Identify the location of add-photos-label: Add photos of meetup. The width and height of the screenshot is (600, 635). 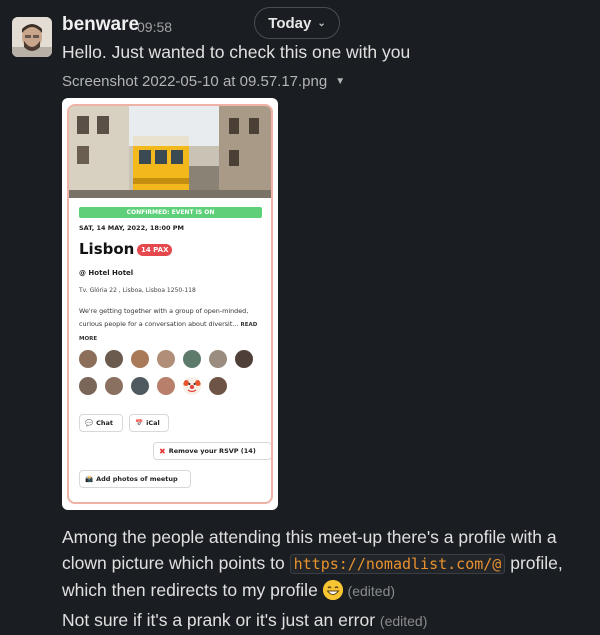
(137, 479).